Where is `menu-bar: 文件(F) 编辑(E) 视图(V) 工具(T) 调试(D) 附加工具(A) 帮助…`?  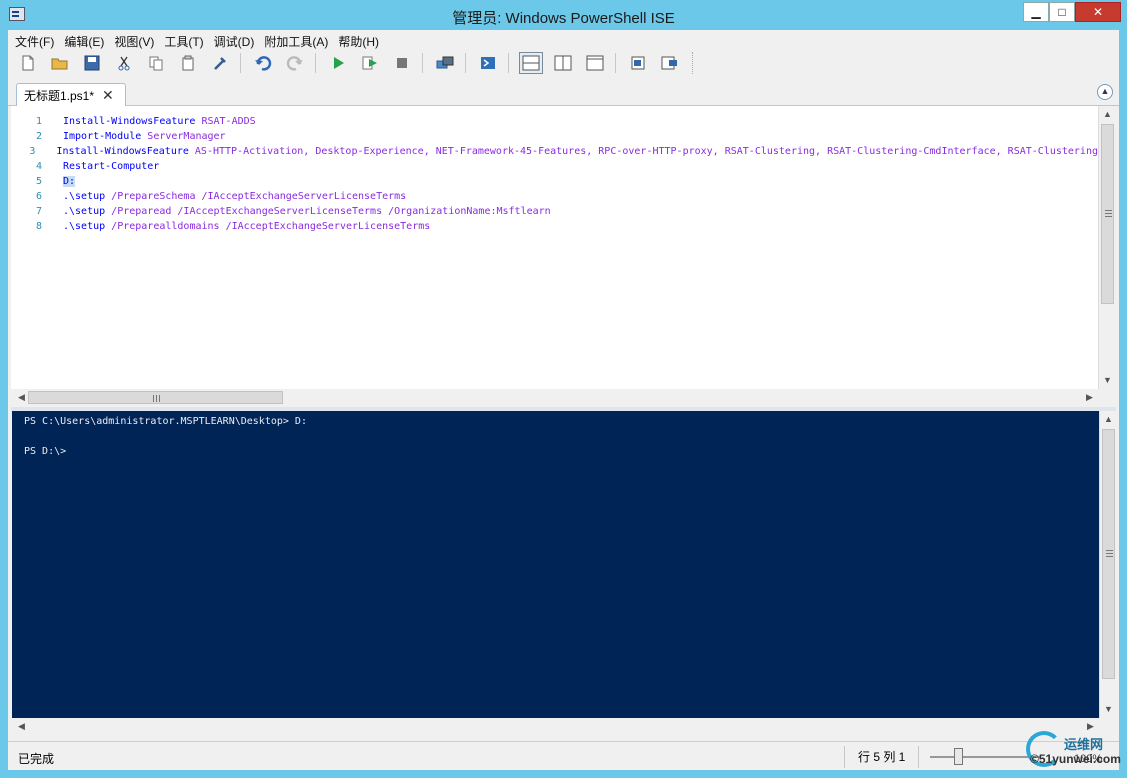 menu-bar: 文件(F) 编辑(E) 视图(V) 工具(T) 调试(D) 附加工具(A) 帮助… is located at coordinates (563, 40).